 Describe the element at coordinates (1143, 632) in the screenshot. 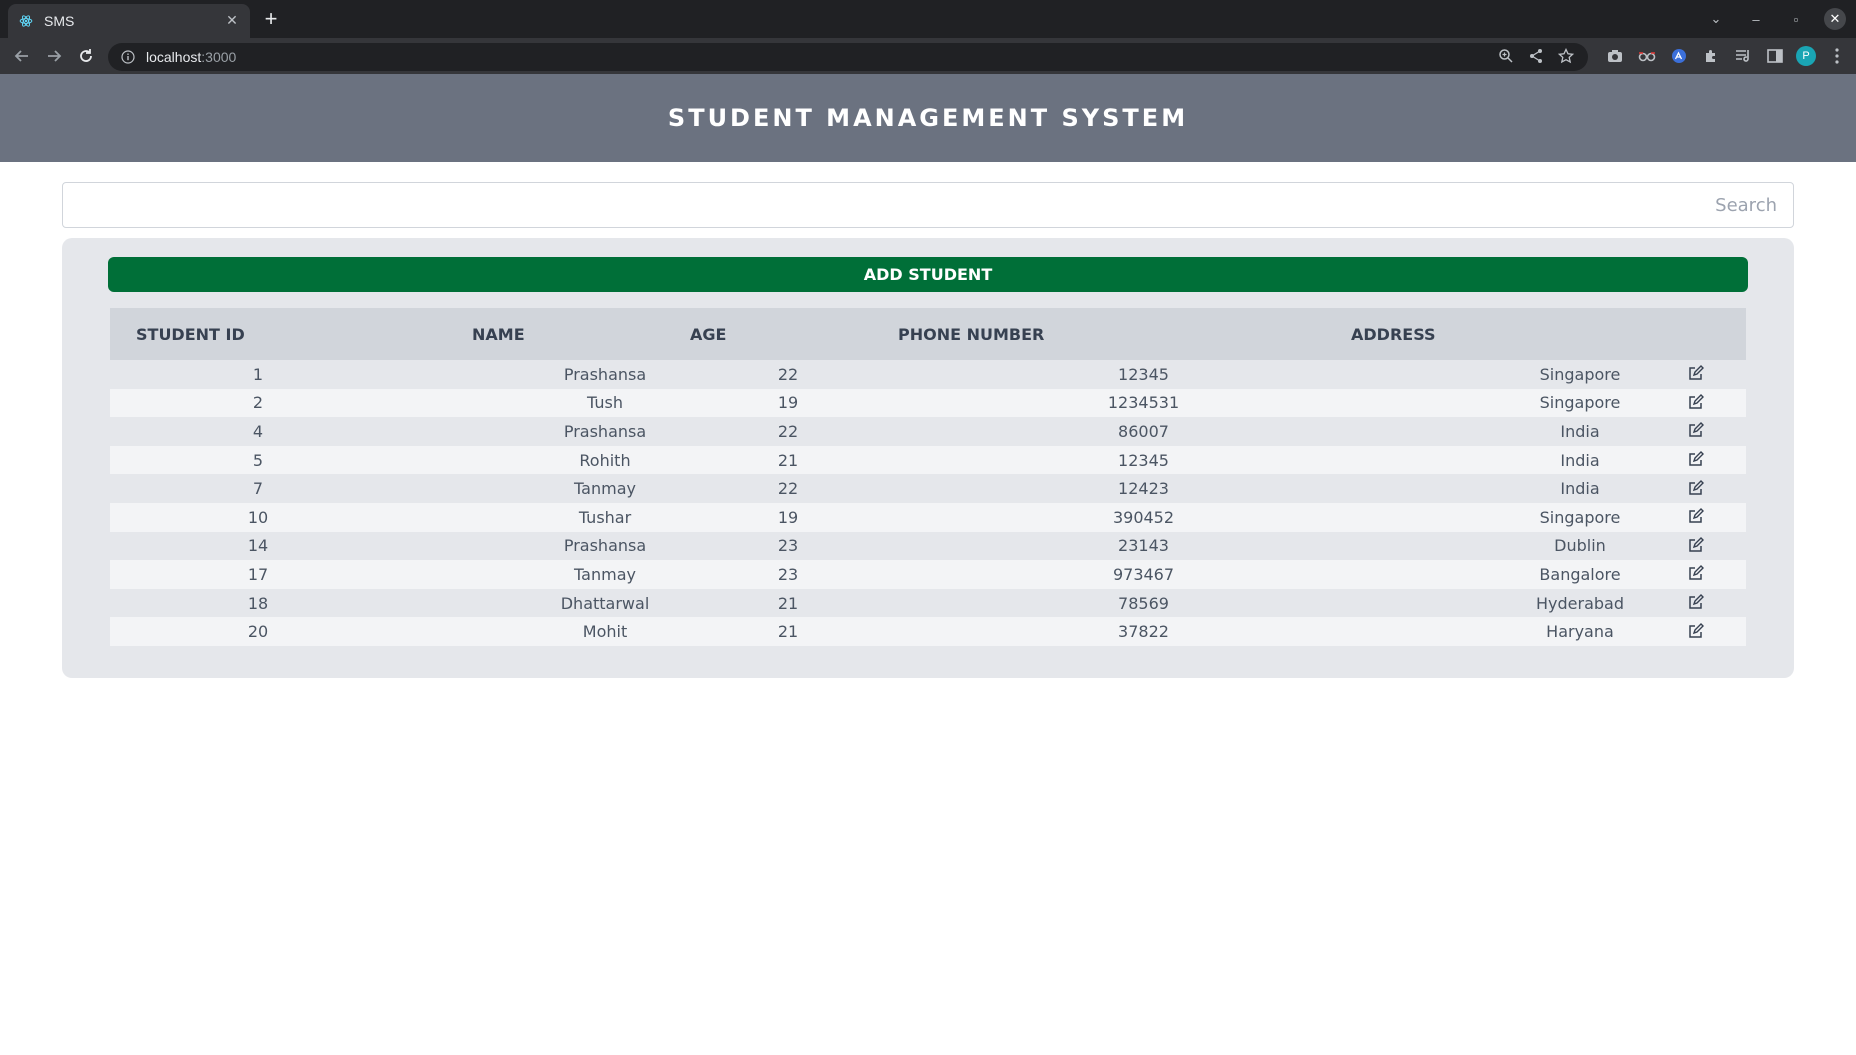

I see `cell-phone-number: 37822` at that location.